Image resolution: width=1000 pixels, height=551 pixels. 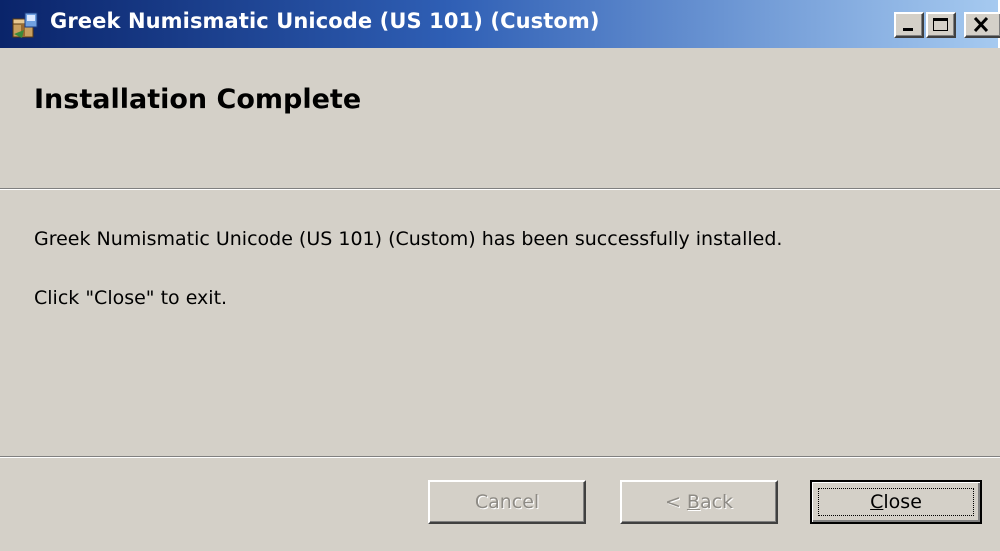 I want to click on header-divider, so click(x=500, y=189).